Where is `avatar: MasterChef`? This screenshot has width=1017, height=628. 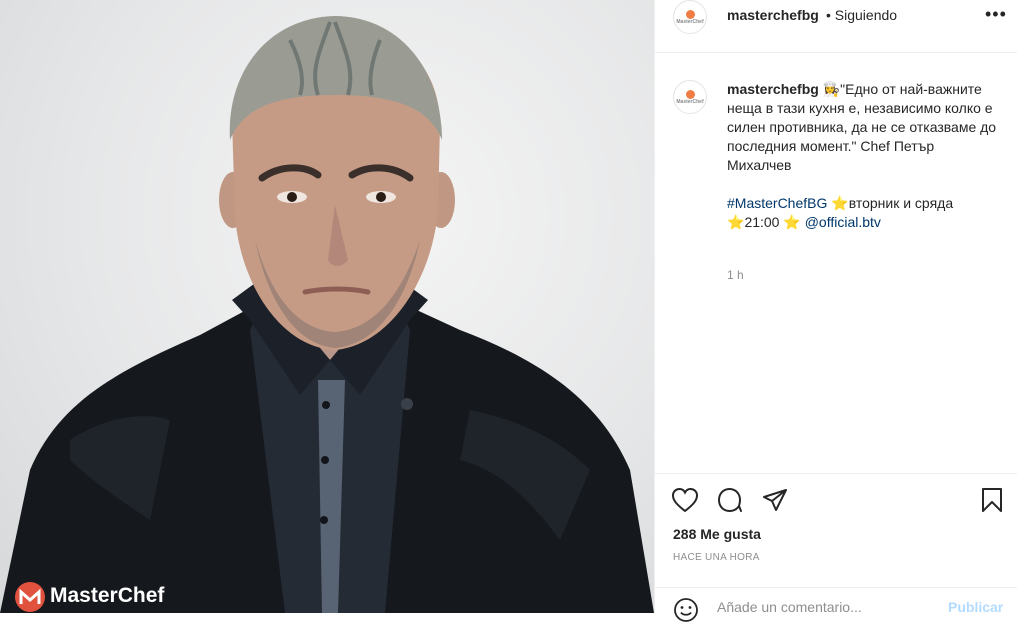
avatar: MasterChef is located at coordinates (690, 17).